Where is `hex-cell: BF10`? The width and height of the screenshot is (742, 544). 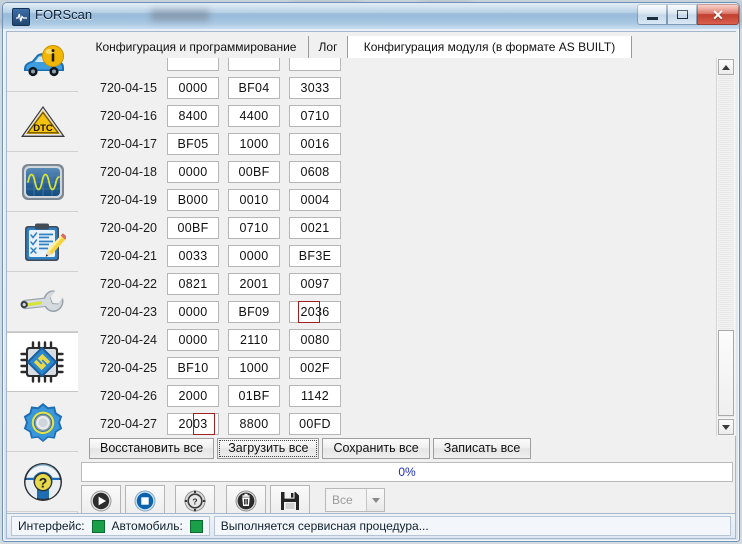
hex-cell: BF10 is located at coordinates (193, 368).